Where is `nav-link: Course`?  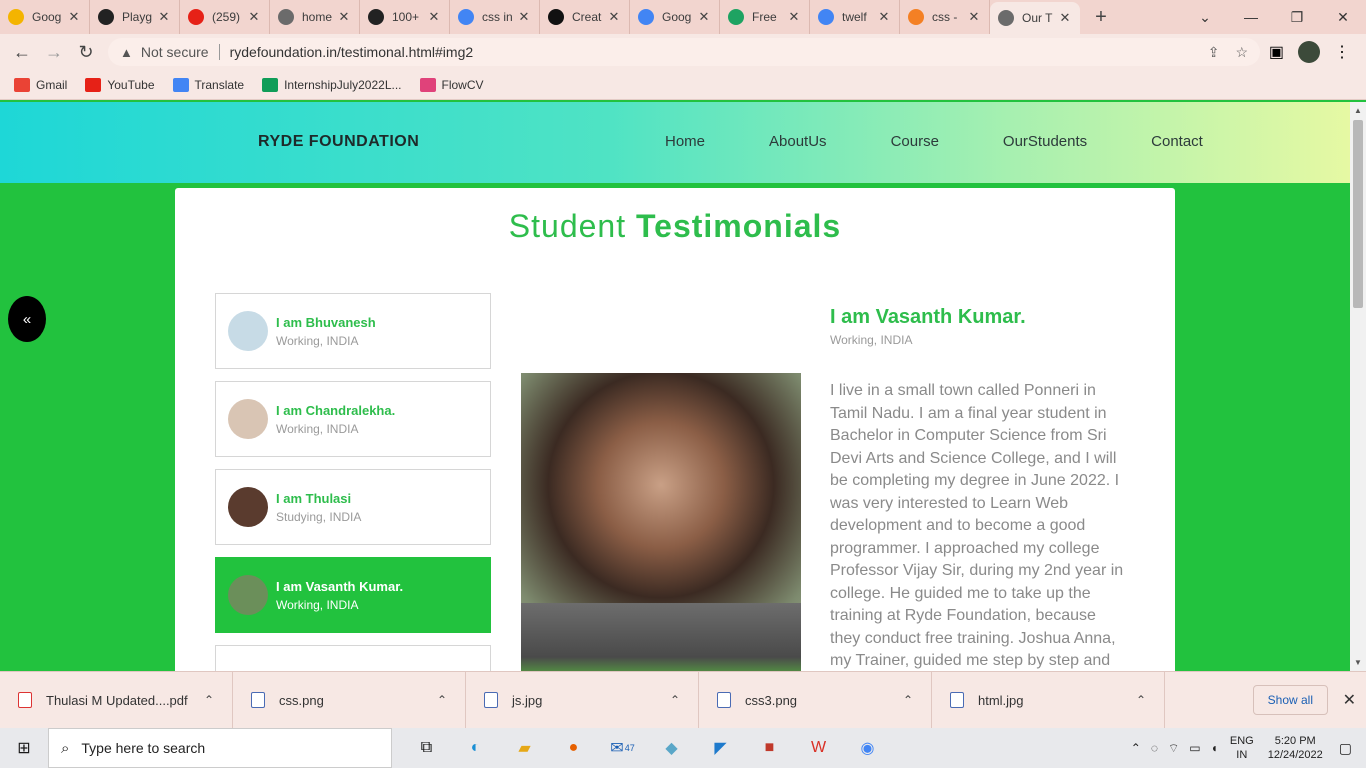 nav-link: Course is located at coordinates (915, 141).